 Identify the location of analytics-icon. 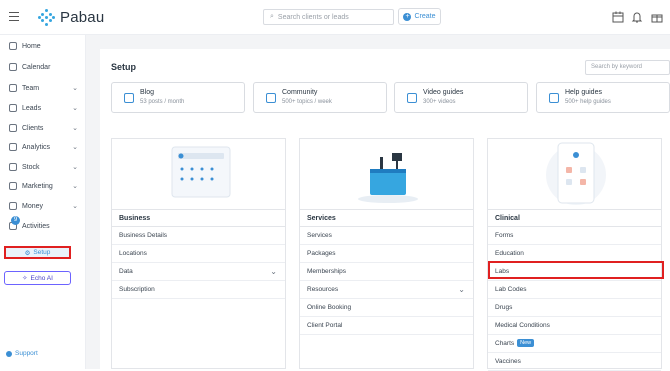
(13, 147).